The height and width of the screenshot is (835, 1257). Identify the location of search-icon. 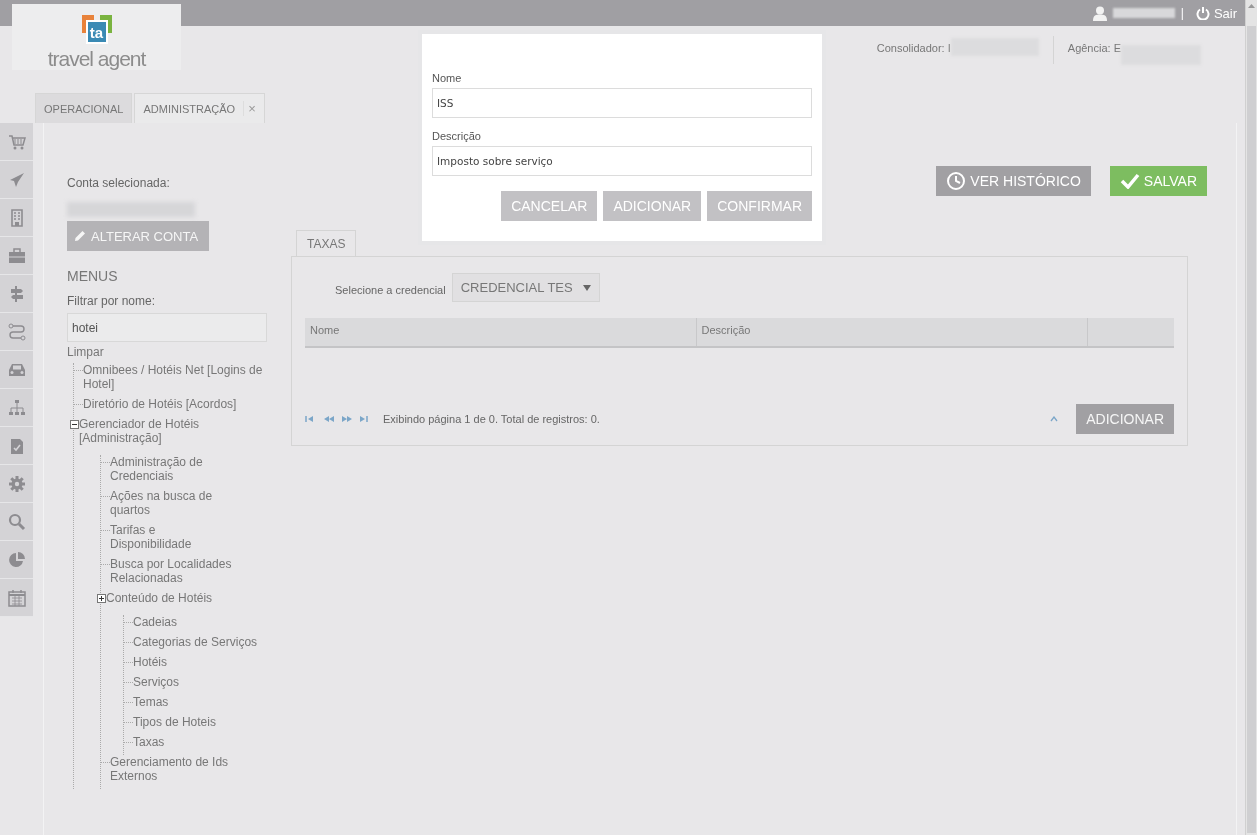
(16, 521).